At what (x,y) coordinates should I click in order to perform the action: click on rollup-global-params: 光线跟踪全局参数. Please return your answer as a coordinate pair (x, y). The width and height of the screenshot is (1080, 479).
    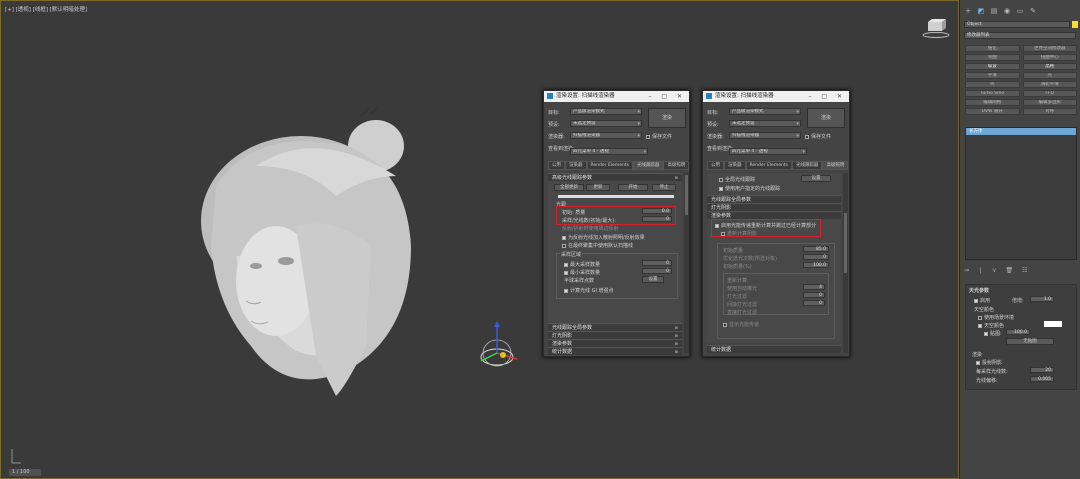
    Looking at the image, I should click on (774, 199).